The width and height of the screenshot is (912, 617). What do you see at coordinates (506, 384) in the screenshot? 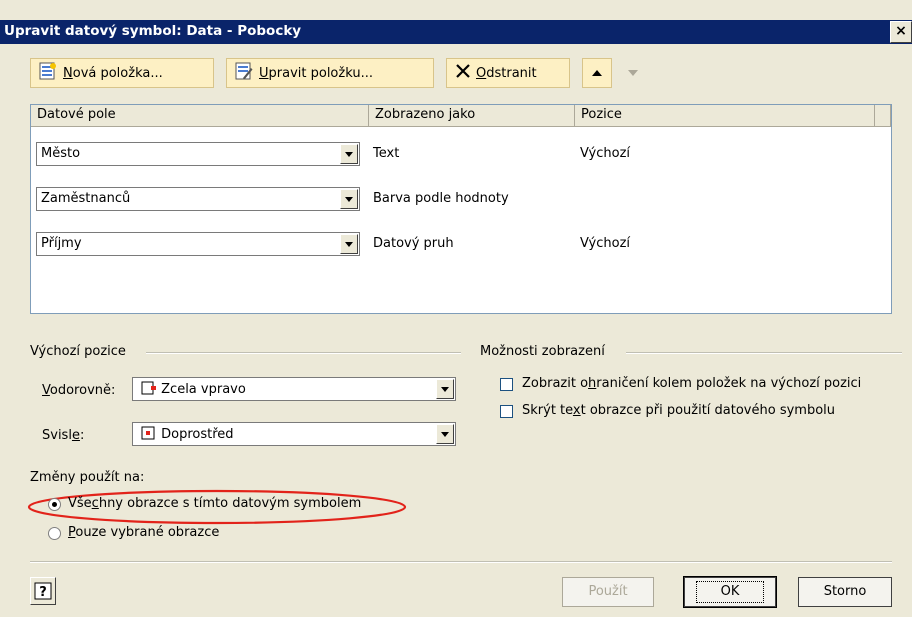
I see `show-border-checkbox` at bounding box center [506, 384].